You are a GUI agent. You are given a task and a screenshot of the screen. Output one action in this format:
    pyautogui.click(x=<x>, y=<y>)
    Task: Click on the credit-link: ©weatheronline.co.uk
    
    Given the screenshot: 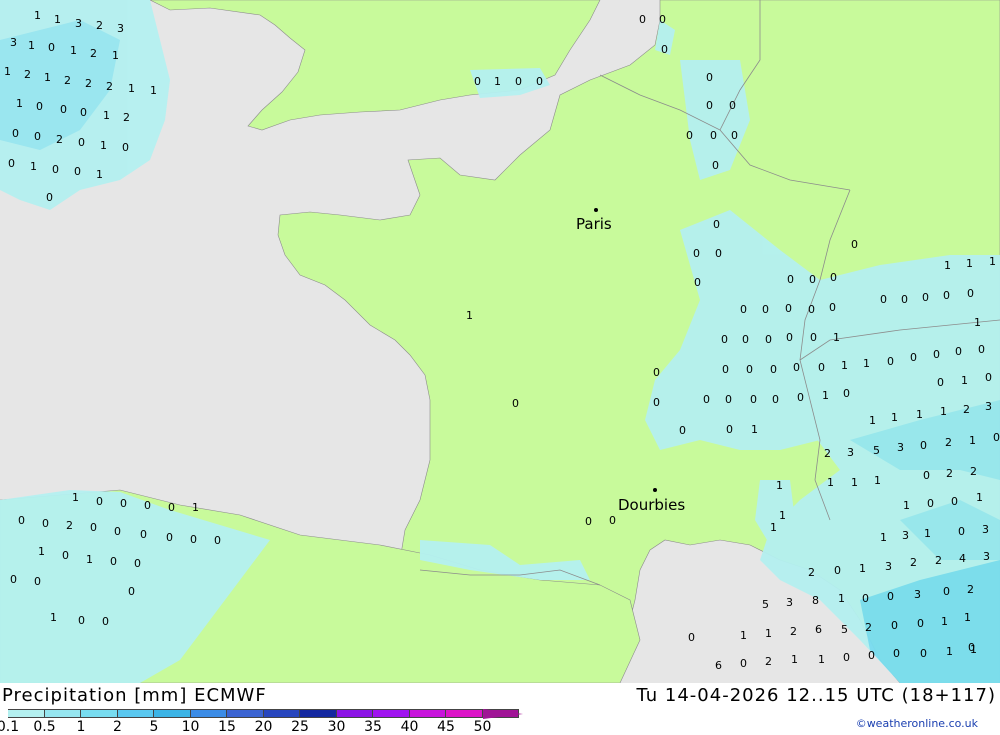 What is the action you would take?
    pyautogui.click(x=917, y=723)
    